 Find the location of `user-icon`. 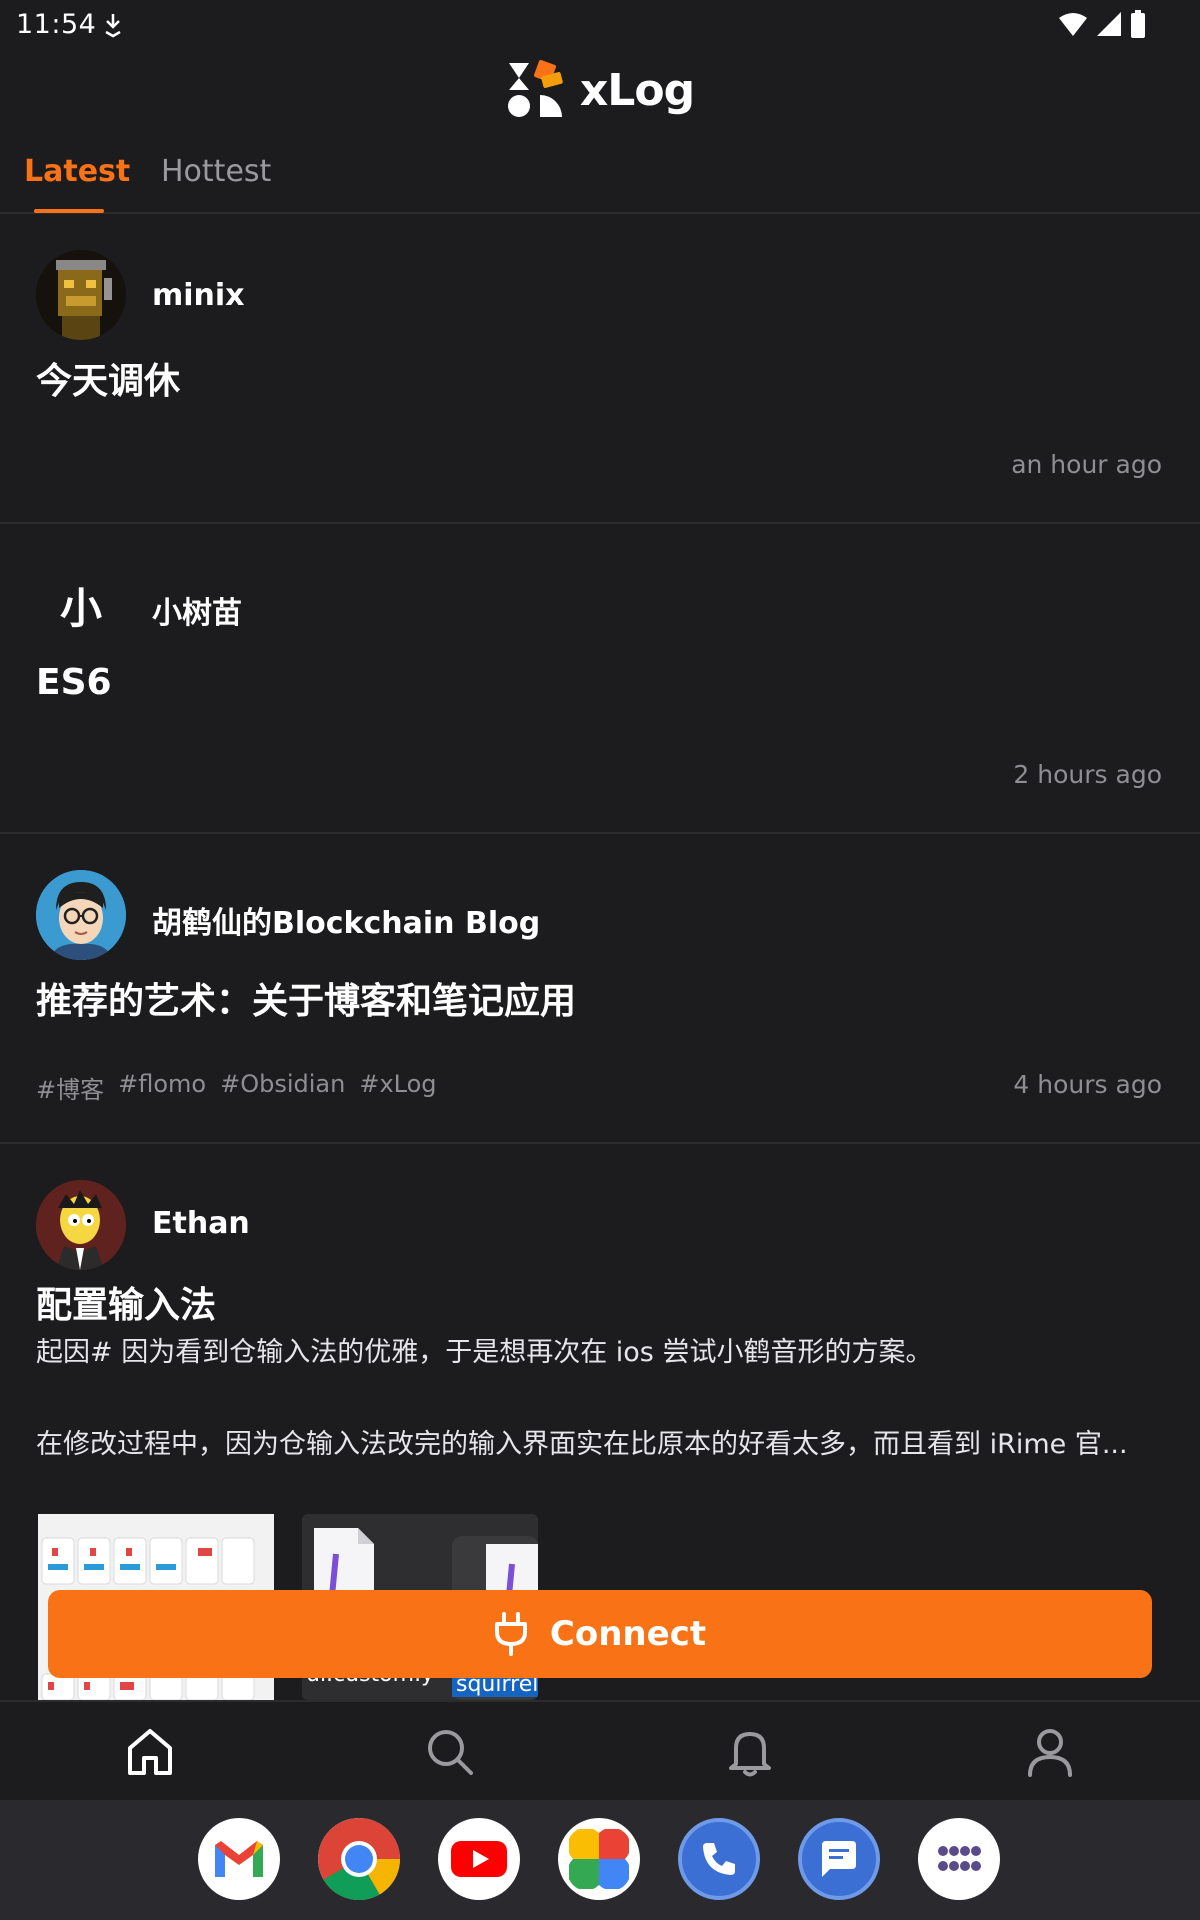

user-icon is located at coordinates (1050, 1752).